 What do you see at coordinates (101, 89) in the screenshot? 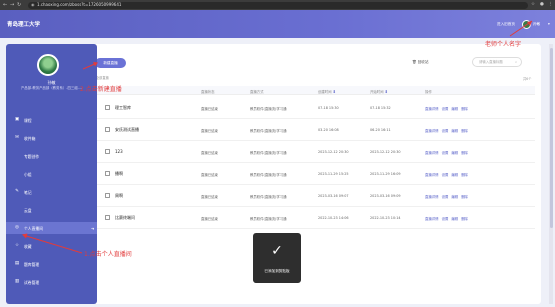
I see `annotation-step2: 2.点击新建直播` at bounding box center [101, 89].